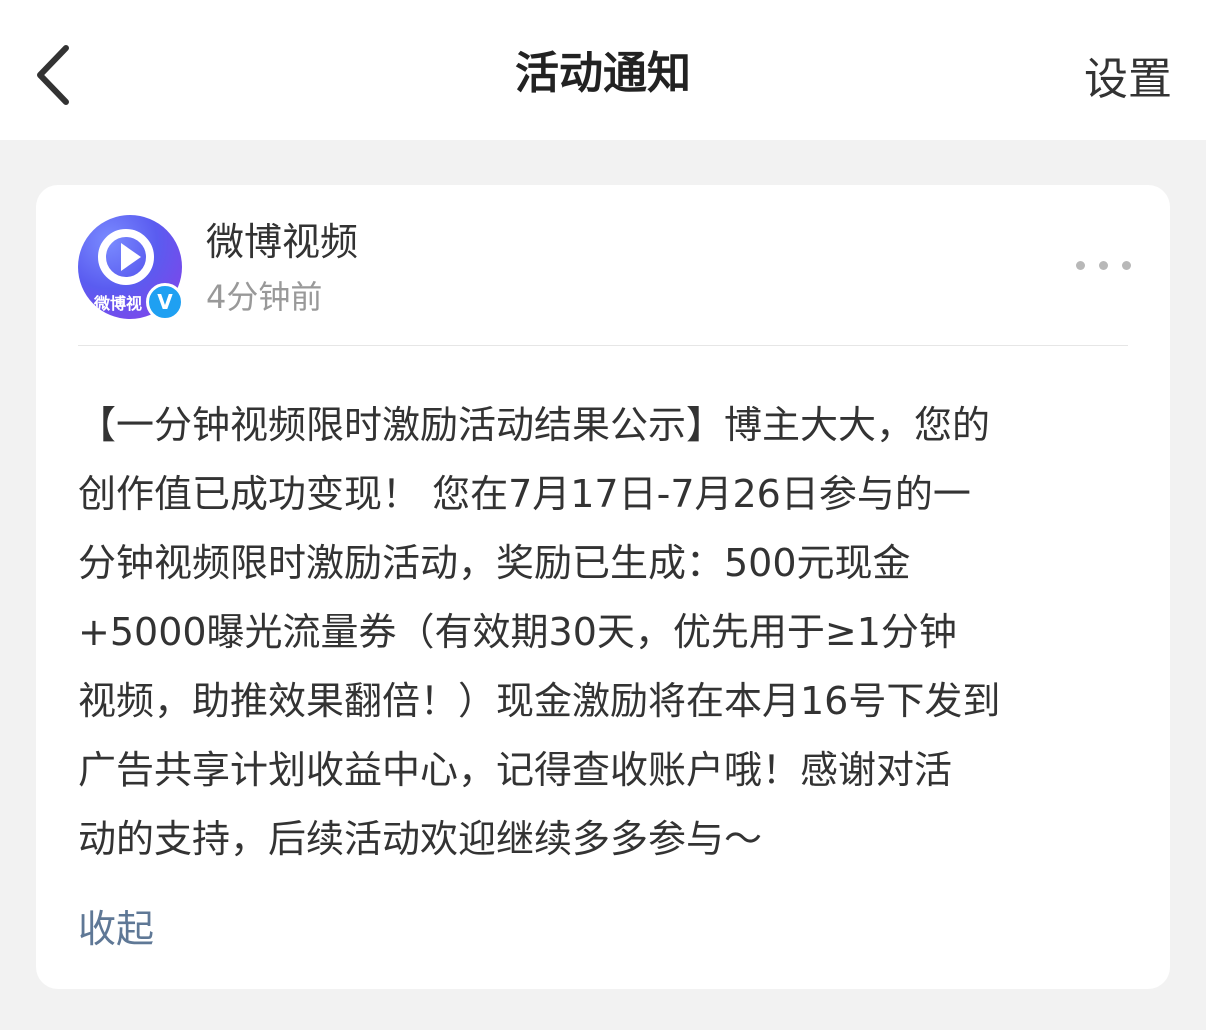  What do you see at coordinates (118, 303) in the screenshot?
I see `avatar-logo-text: 微博视` at bounding box center [118, 303].